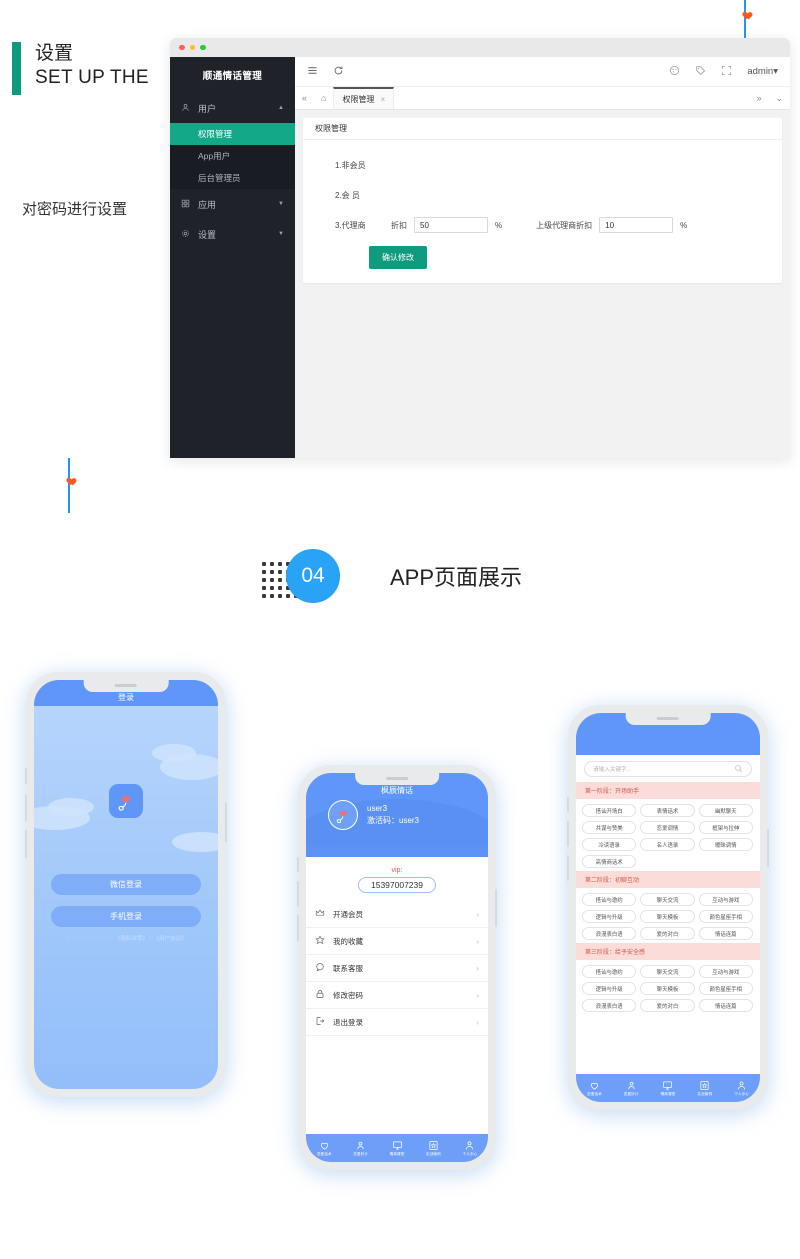 This screenshot has height=1259, width=800. I want to click on nav-tab-profile: 个人中心, so click(470, 1148).